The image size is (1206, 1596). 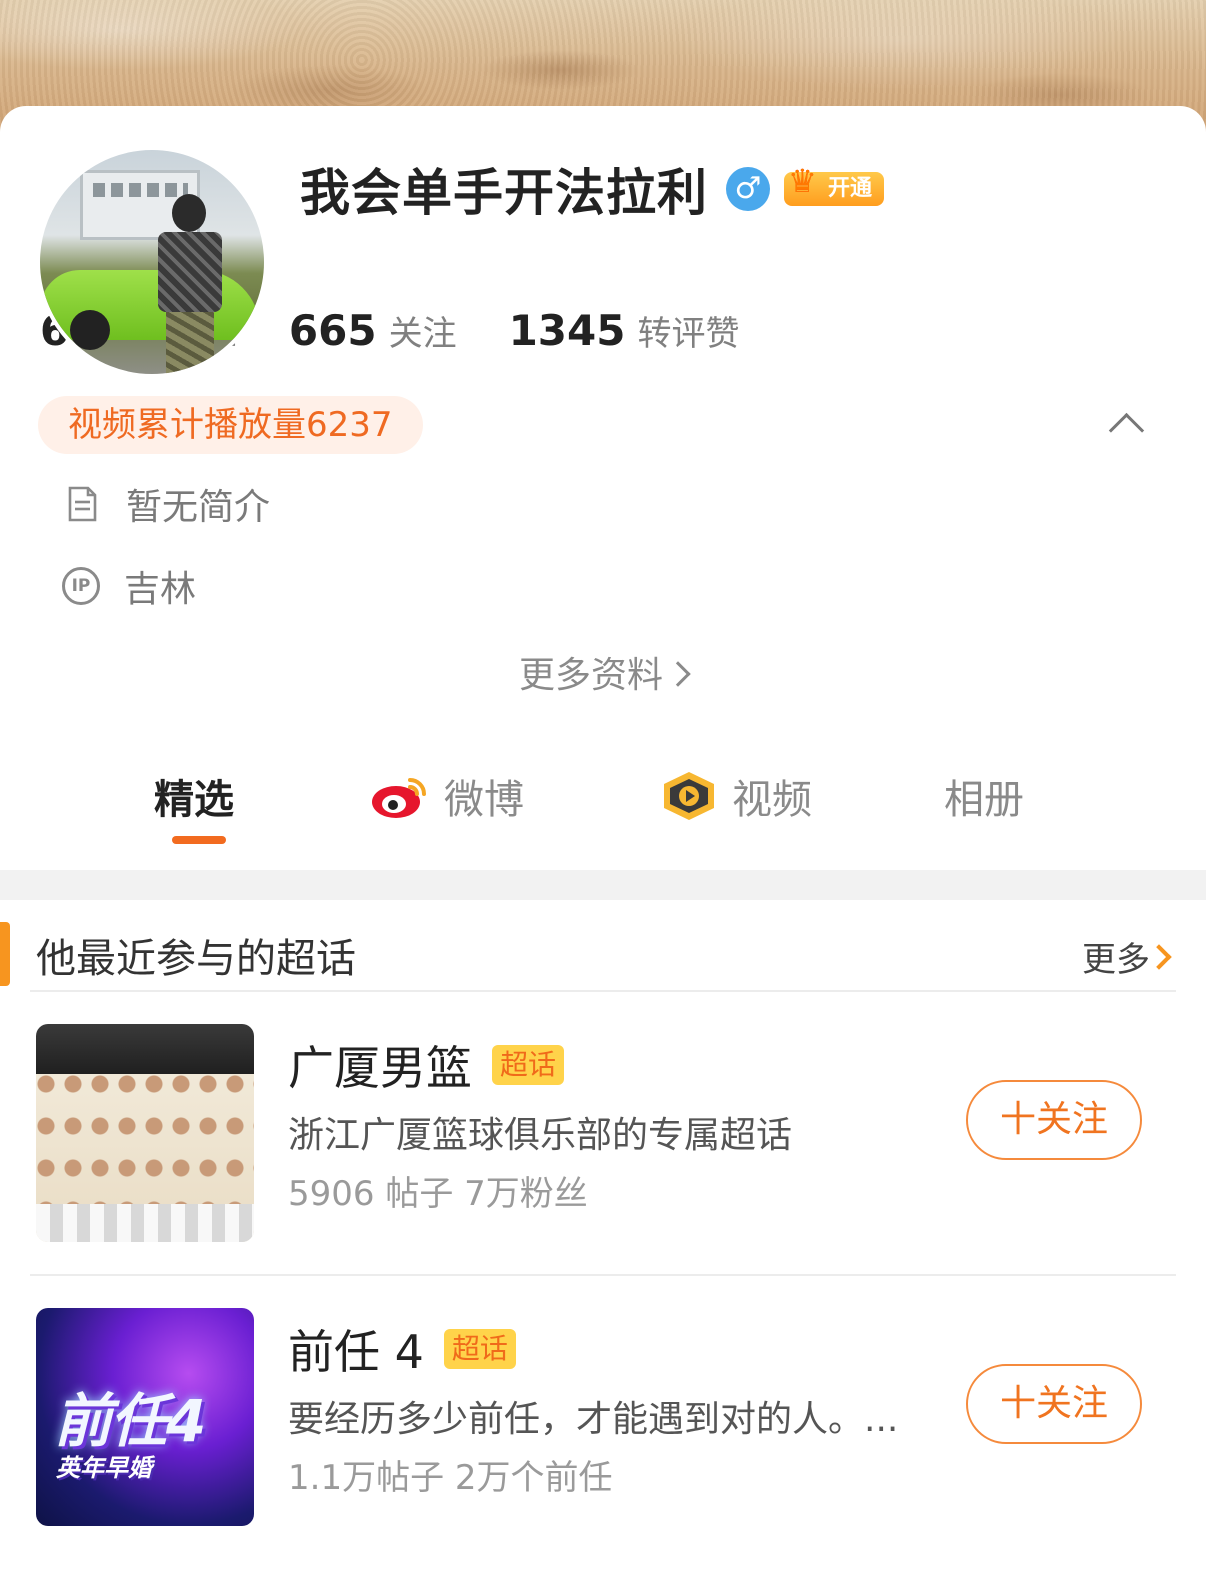 What do you see at coordinates (82, 504) in the screenshot?
I see `document-icon` at bounding box center [82, 504].